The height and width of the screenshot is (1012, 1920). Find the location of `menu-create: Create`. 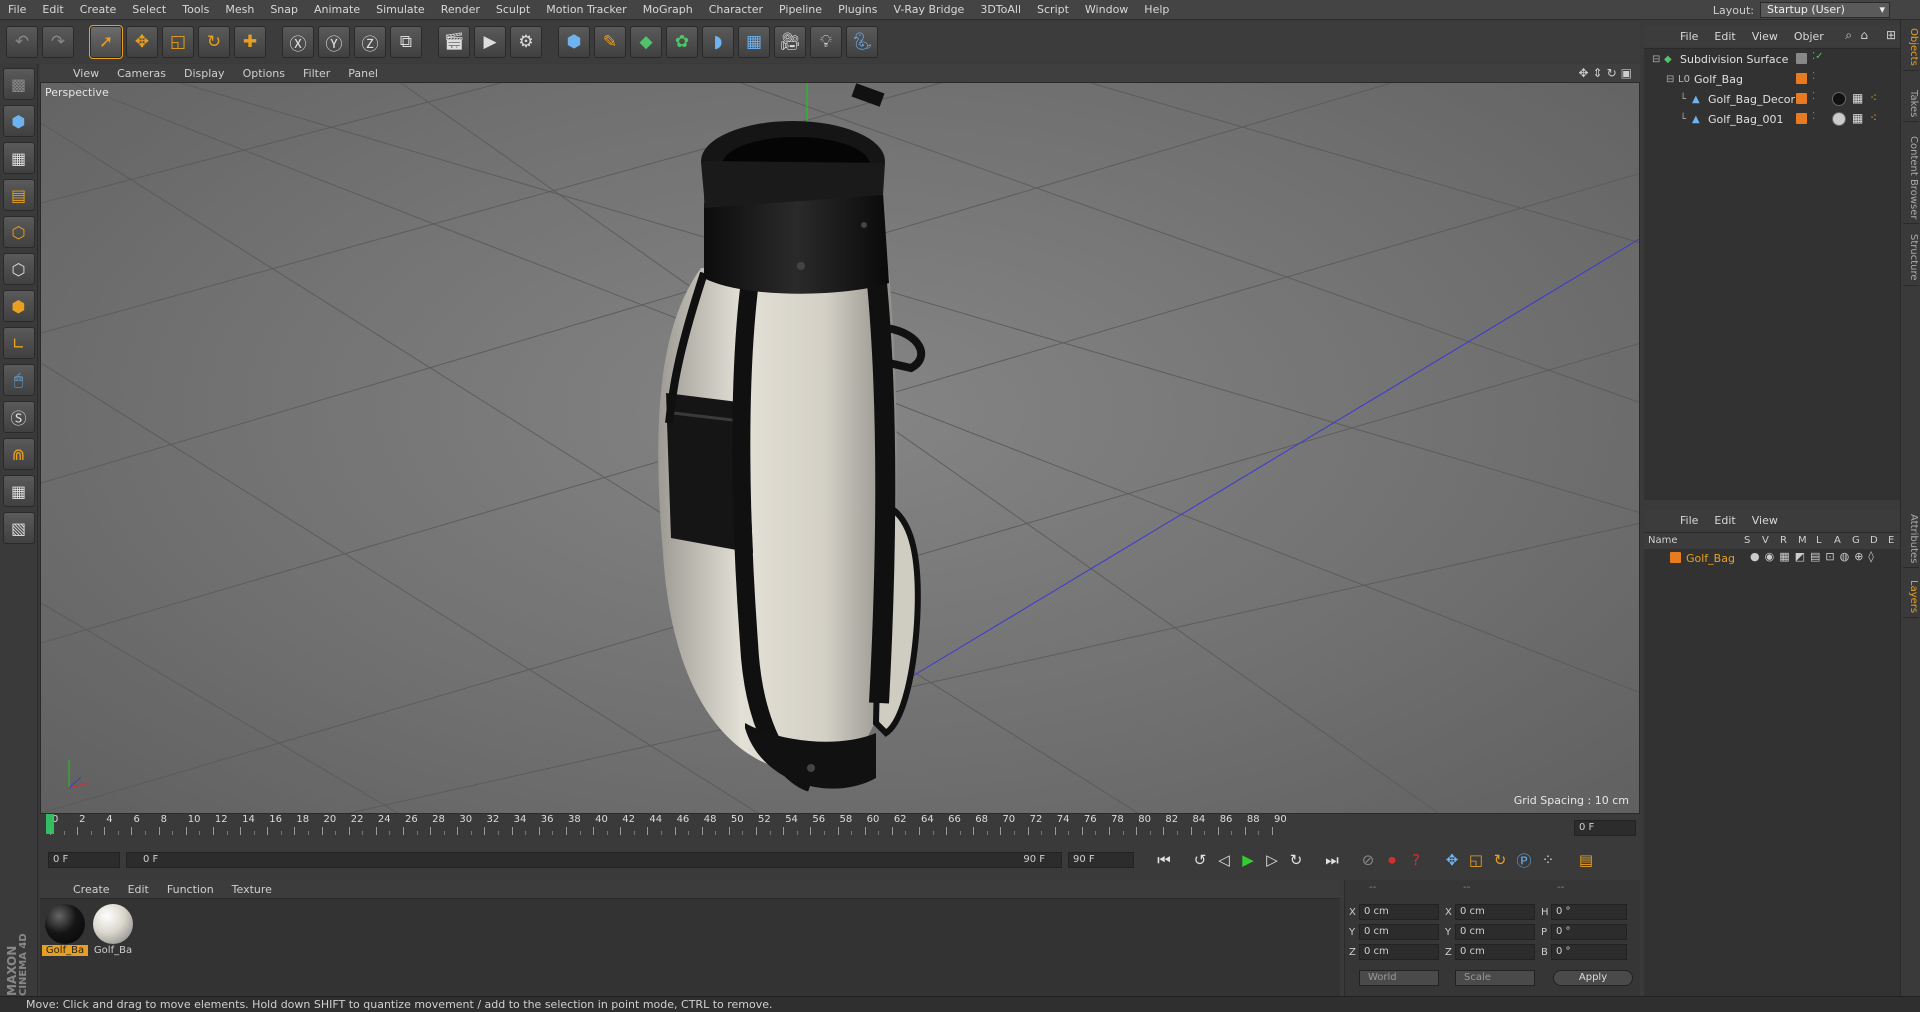

menu-create: Create is located at coordinates (98, 10).